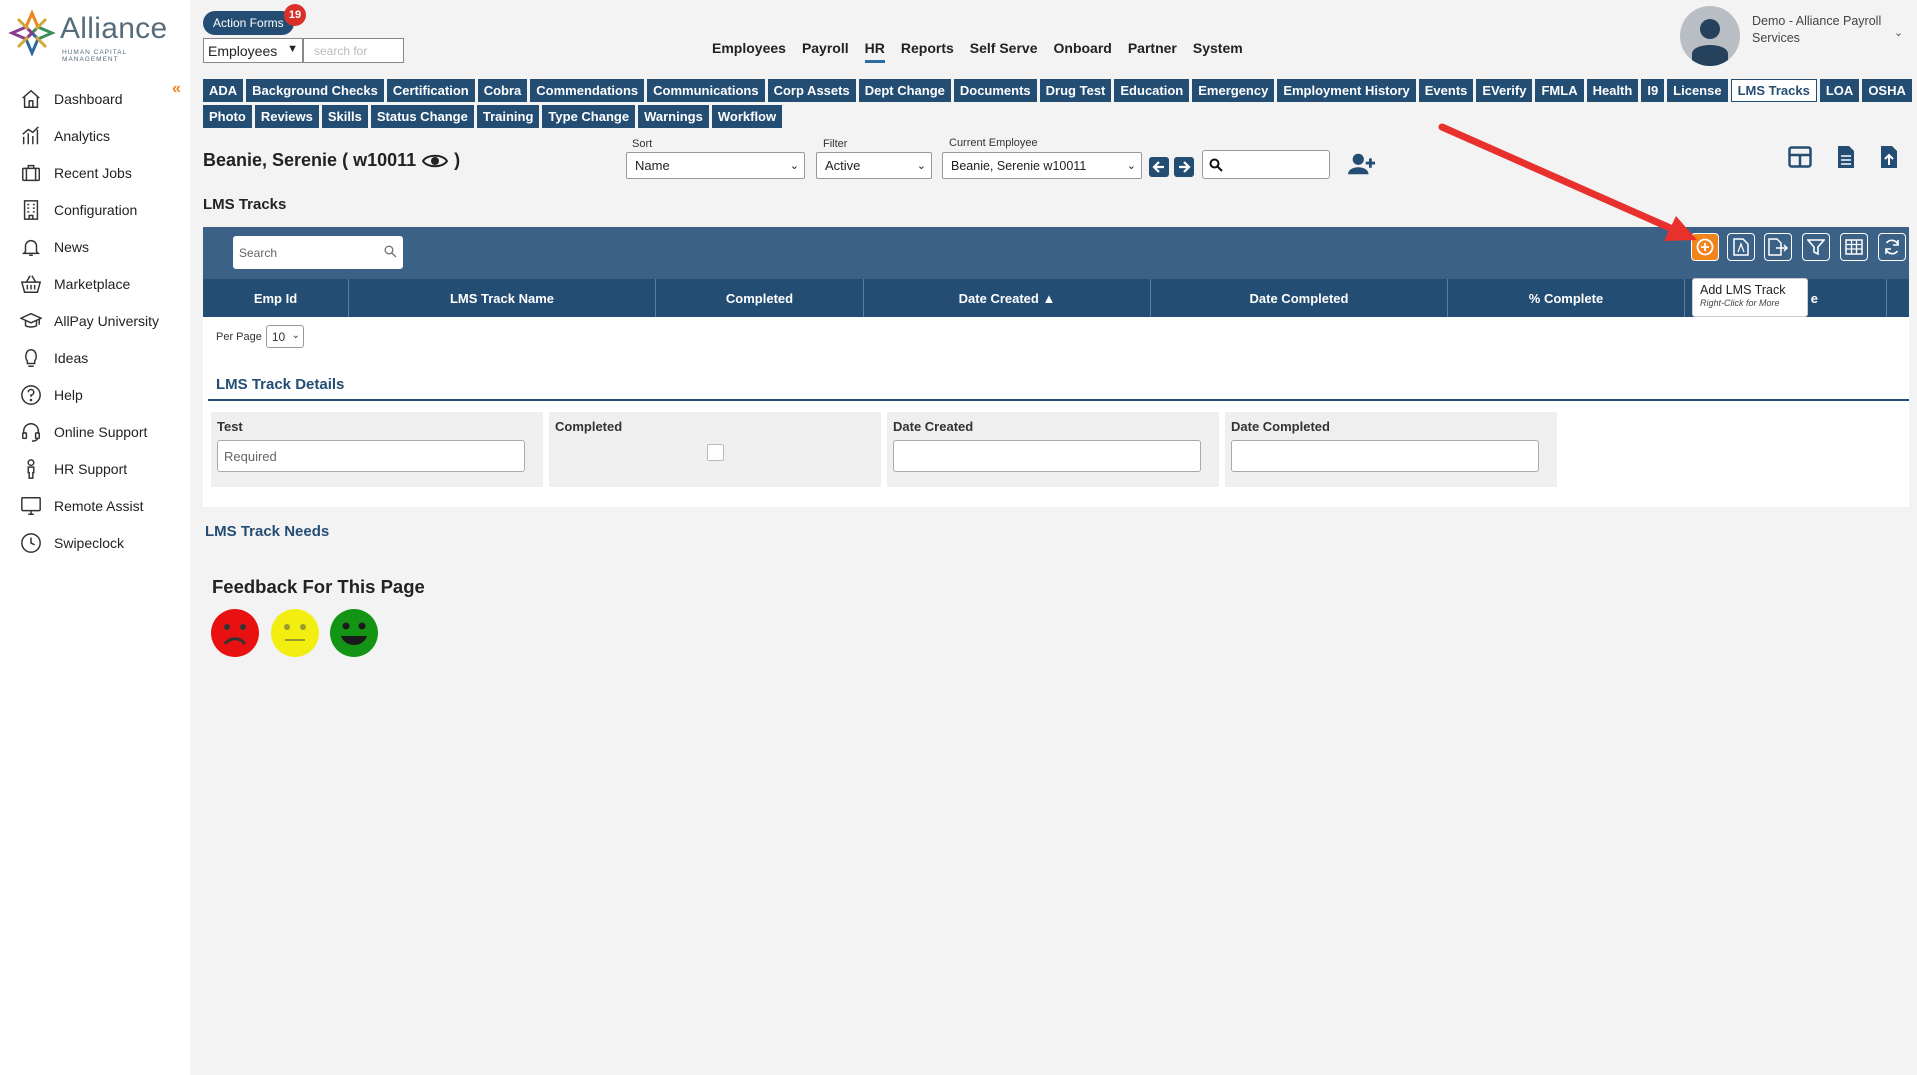 This screenshot has width=1917, height=1075. I want to click on brand-logo: Alliance HUMAN CAPITAL MANAGEMENT, so click(88, 36).